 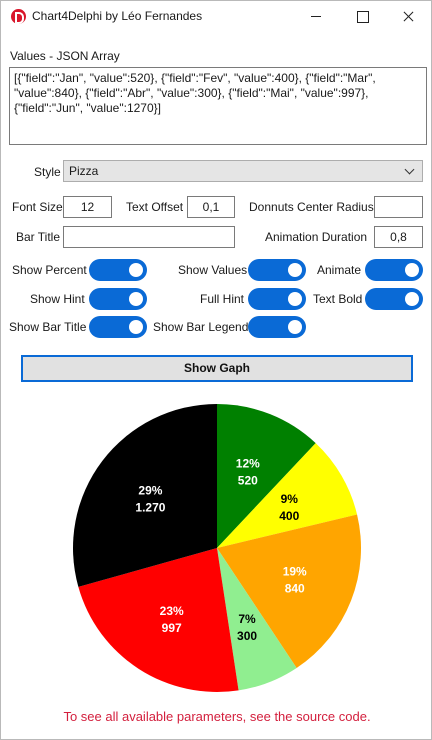 I want to click on app-logo-icon, so click(x=18, y=16).